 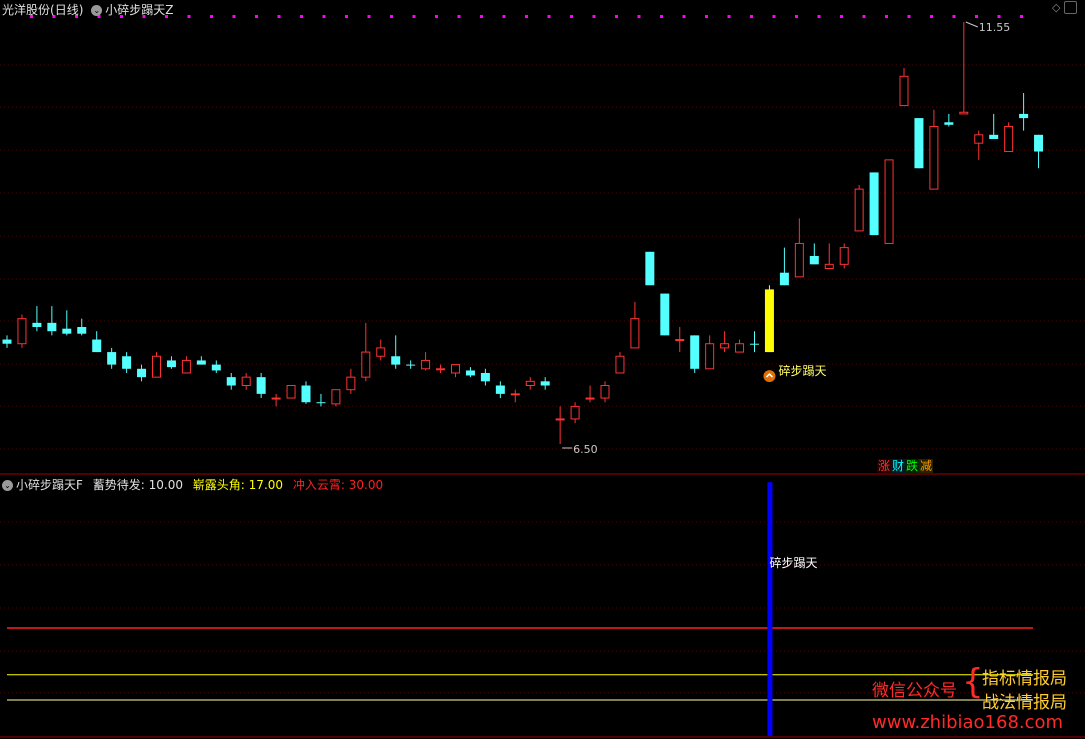 What do you see at coordinates (995, 27) in the screenshot?
I see `high-price-label: 11.55` at bounding box center [995, 27].